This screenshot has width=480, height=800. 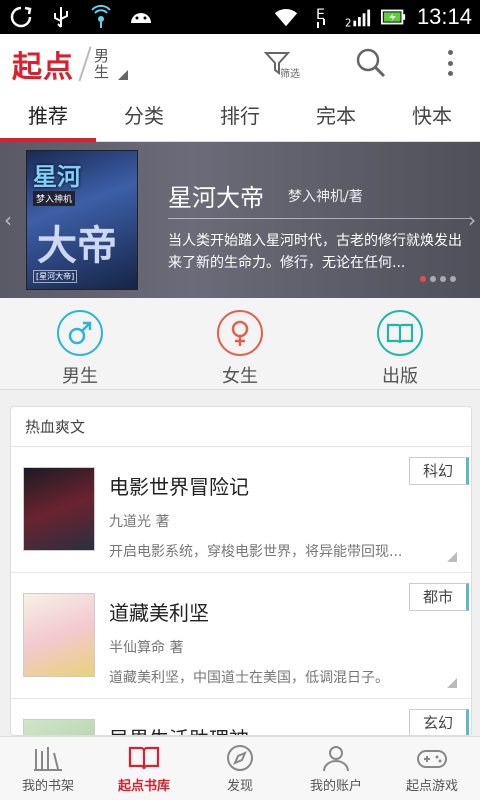 I want to click on tab-completed: 完本, so click(x=336, y=117).